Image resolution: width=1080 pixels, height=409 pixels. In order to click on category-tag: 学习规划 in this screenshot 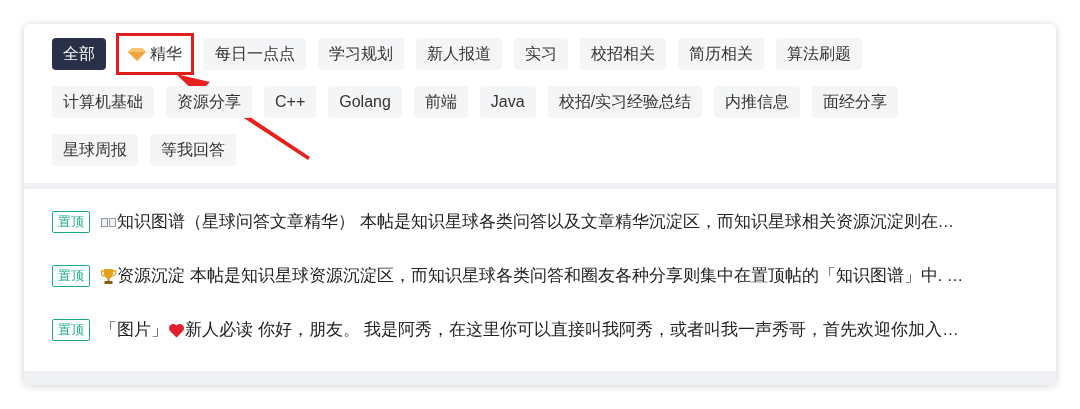, I will do `click(361, 54)`.